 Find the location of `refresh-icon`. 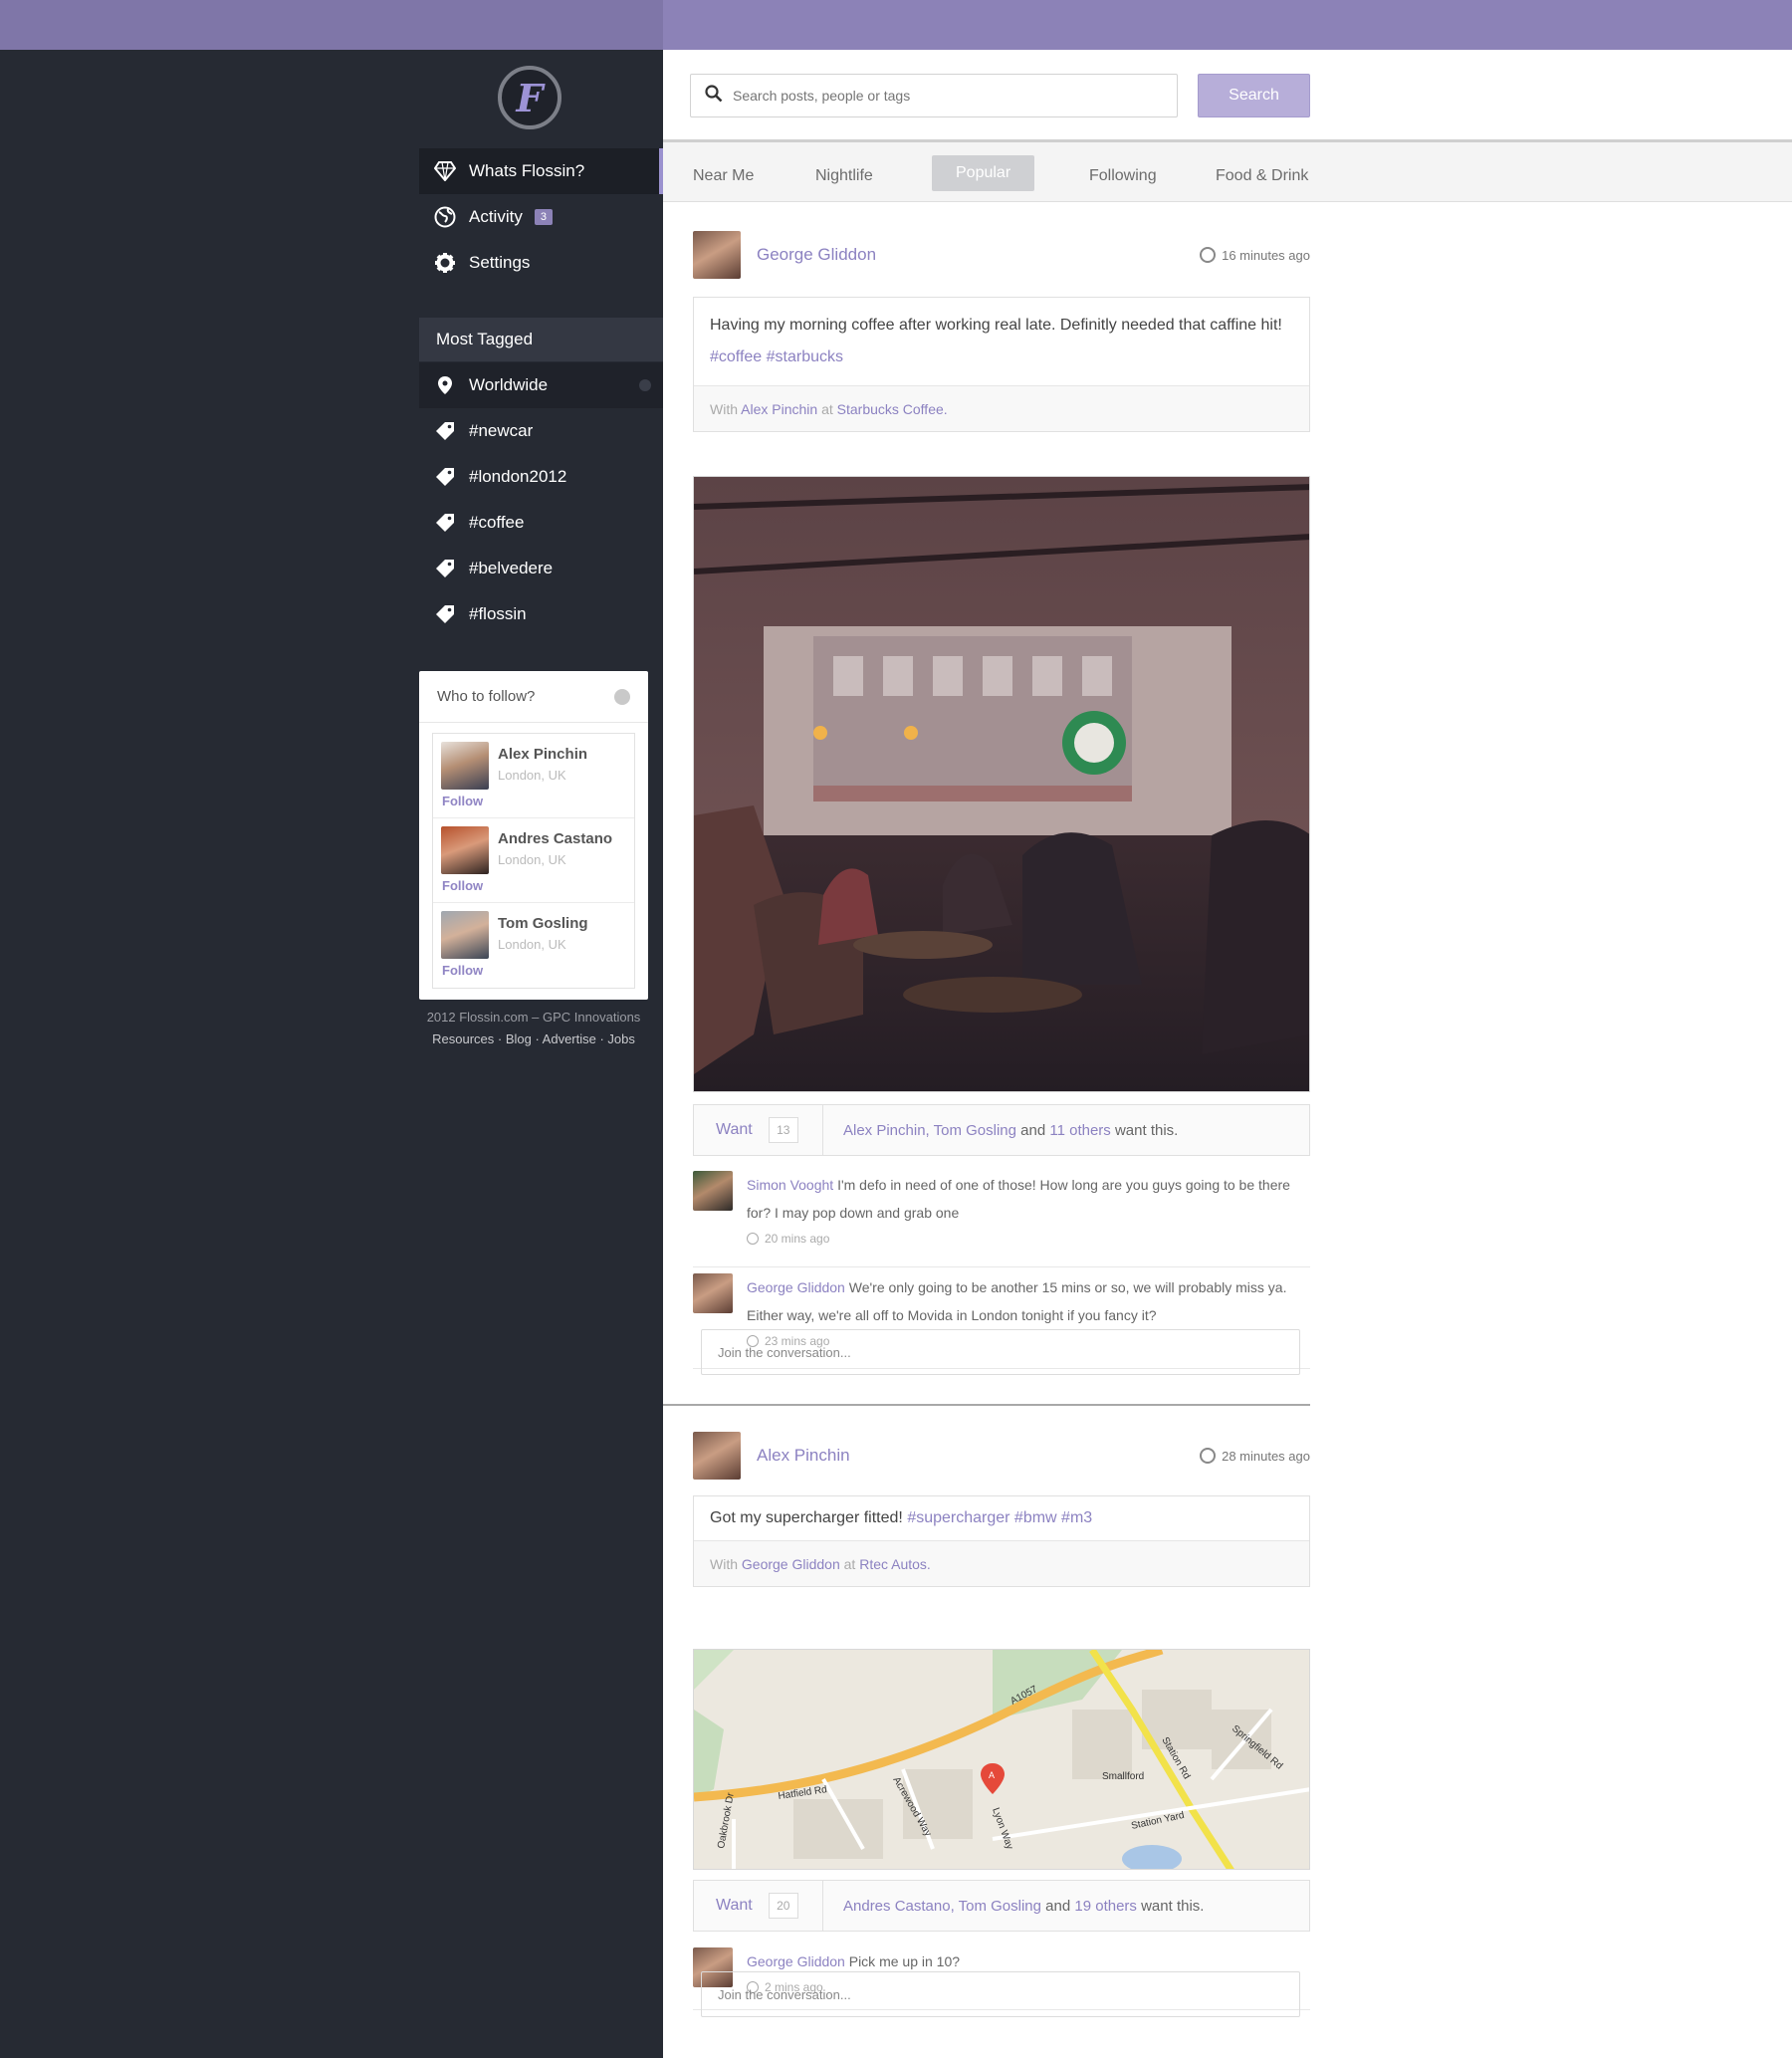

refresh-icon is located at coordinates (622, 696).